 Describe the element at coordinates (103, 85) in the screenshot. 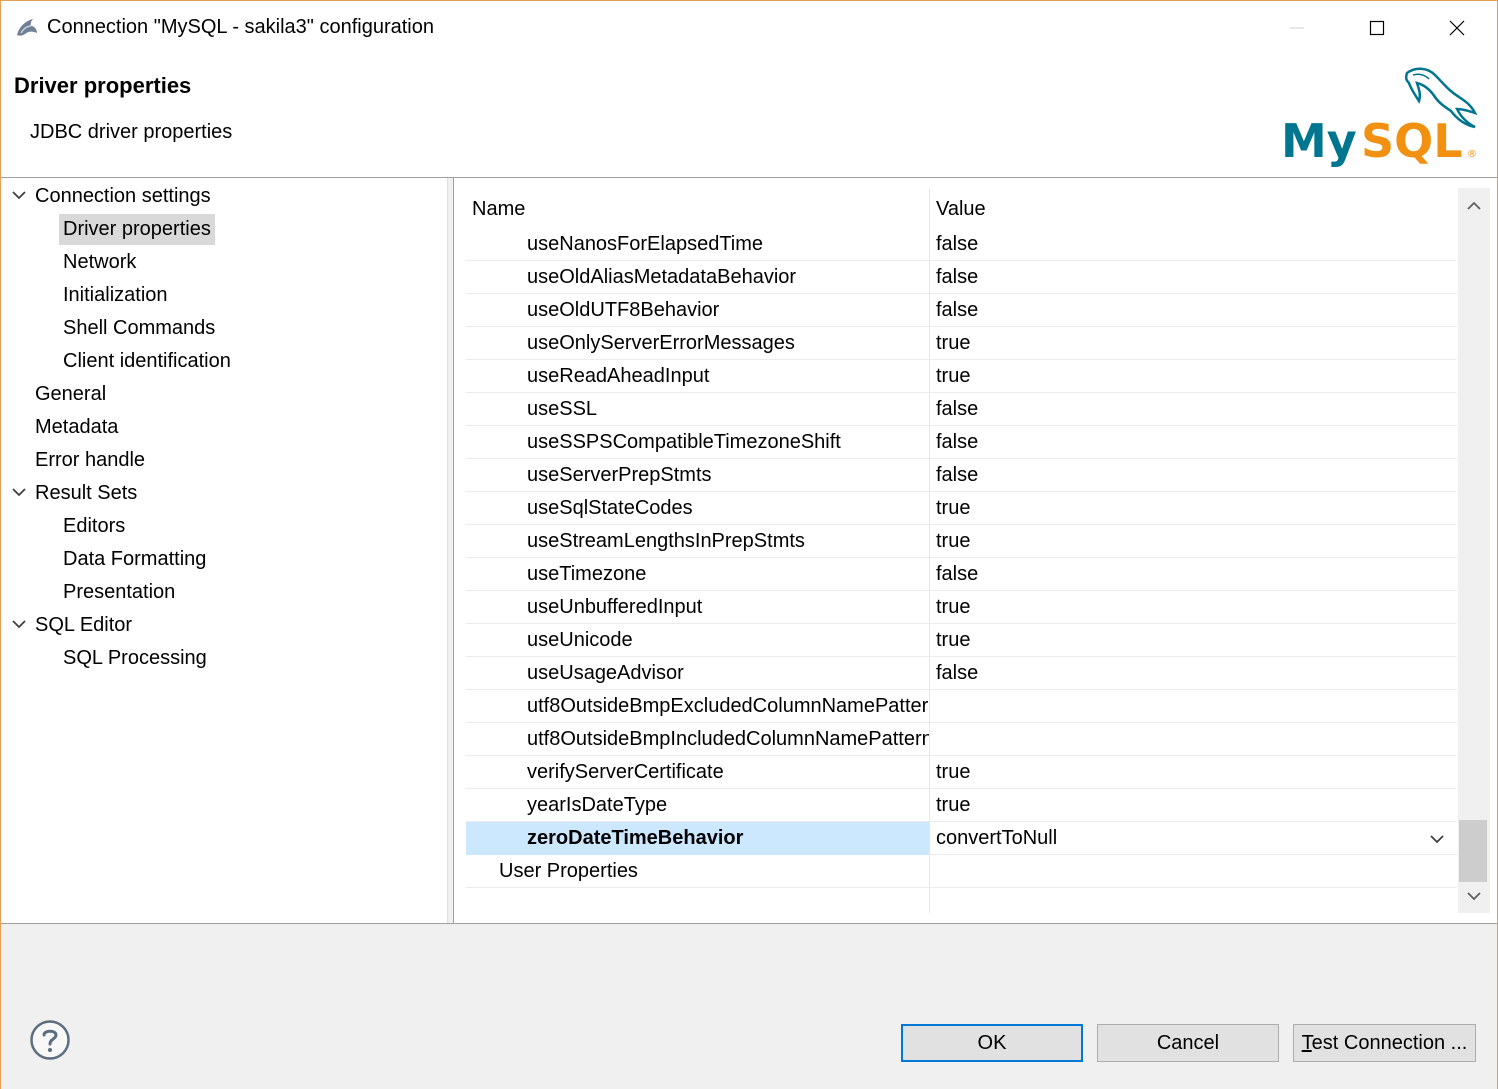

I see `page-title: Driver properties` at that location.